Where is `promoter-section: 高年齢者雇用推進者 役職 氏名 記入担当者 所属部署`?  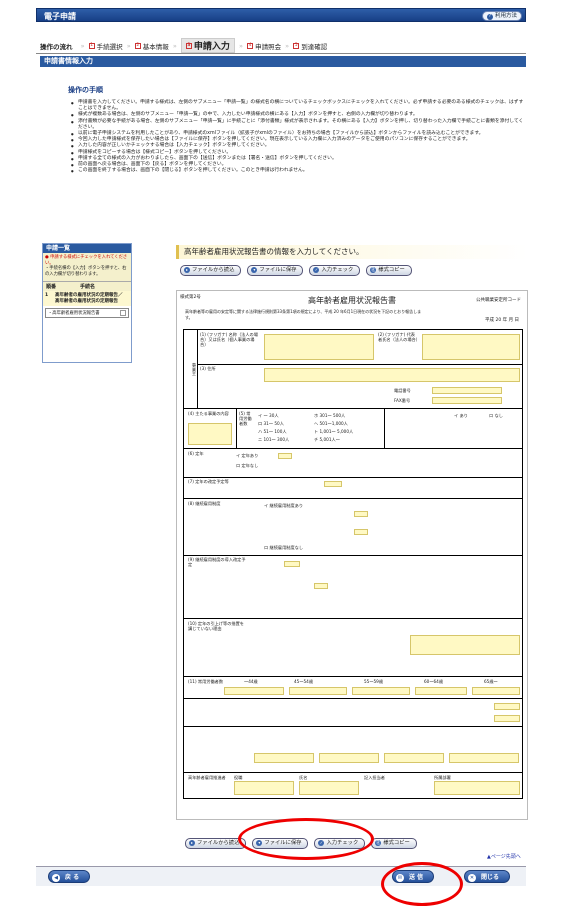
promoter-section: 高年齢者雇用推進者 役職 氏名 記入担当者 所属部署 is located at coordinates (353, 786).